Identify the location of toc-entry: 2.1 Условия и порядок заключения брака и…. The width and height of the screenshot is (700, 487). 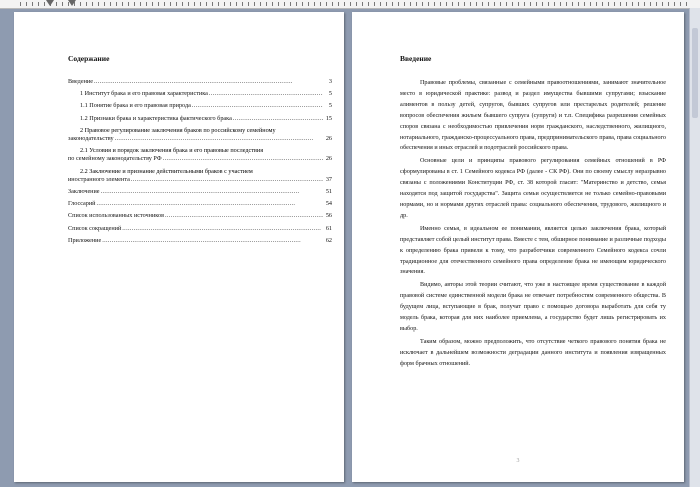
(200, 155).